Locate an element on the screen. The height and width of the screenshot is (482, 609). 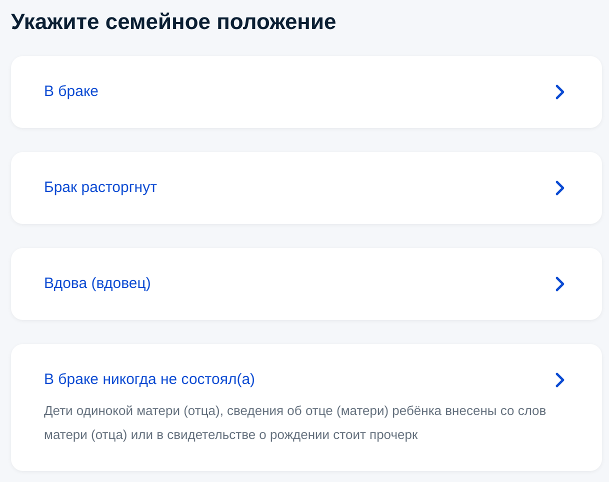
option-card: В браке is located at coordinates (306, 92).